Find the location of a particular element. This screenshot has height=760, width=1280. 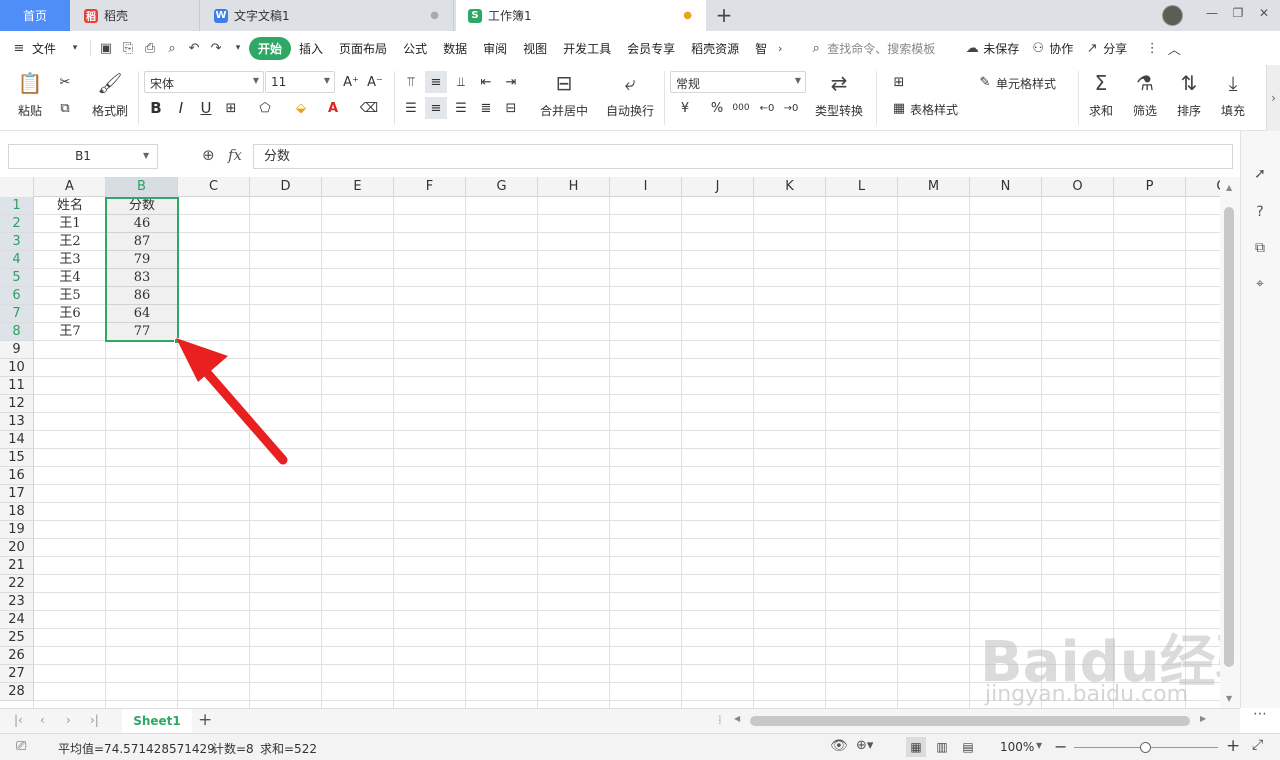

zoom-in-icon: + is located at coordinates (1233, 746).